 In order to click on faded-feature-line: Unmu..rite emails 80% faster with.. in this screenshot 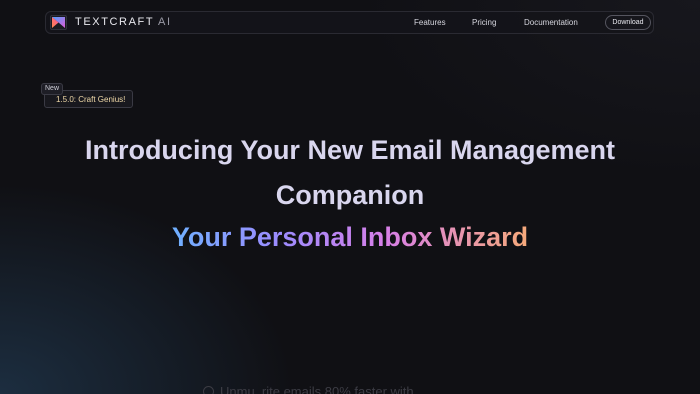, I will do `click(312, 389)`.